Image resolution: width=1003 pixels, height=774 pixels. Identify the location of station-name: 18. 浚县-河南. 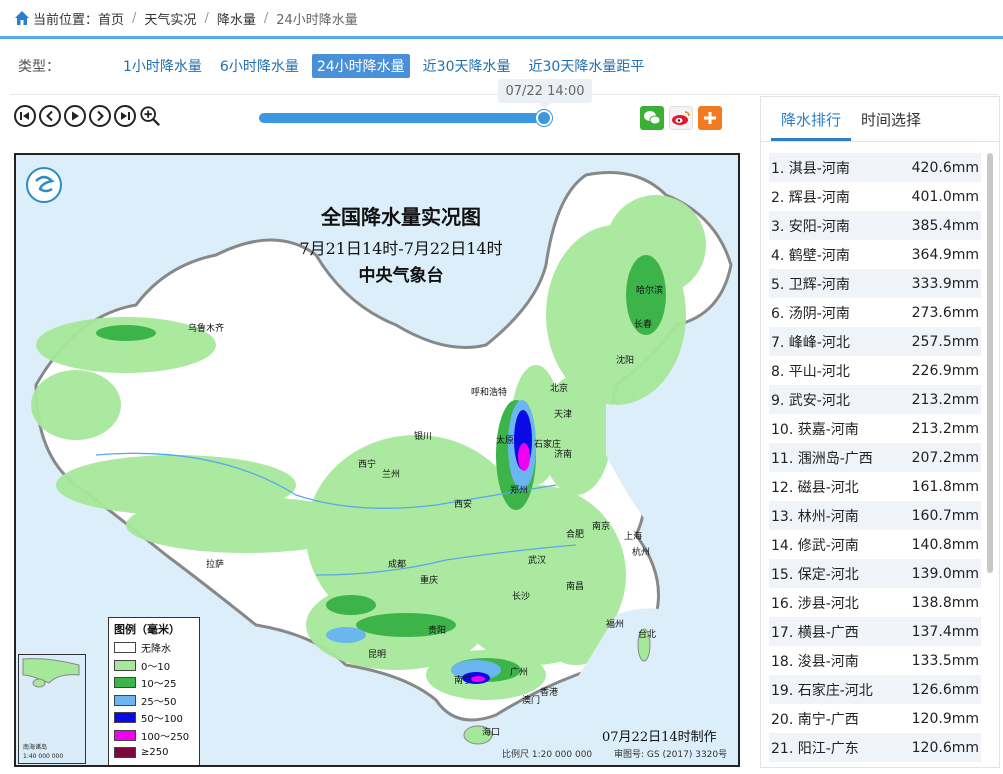
(815, 661).